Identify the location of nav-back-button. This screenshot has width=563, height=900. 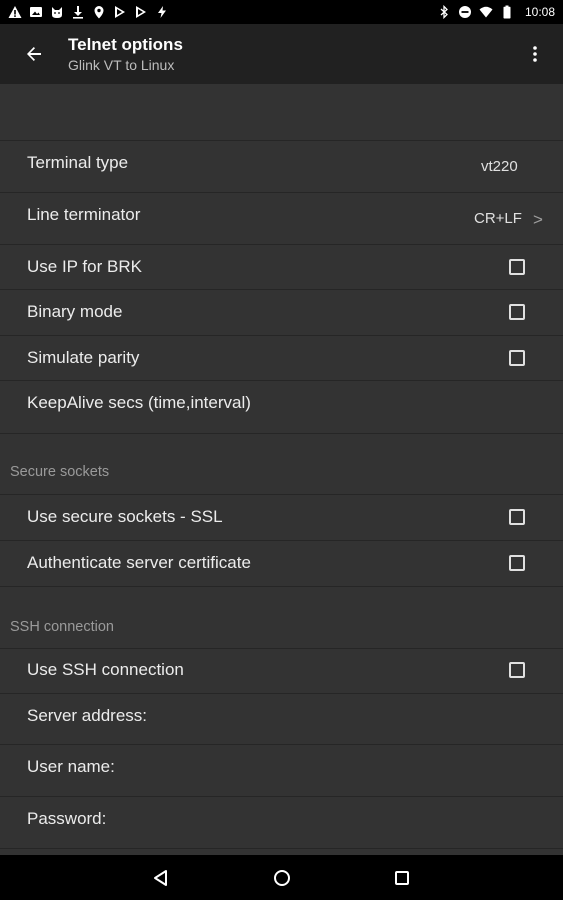
(161, 877).